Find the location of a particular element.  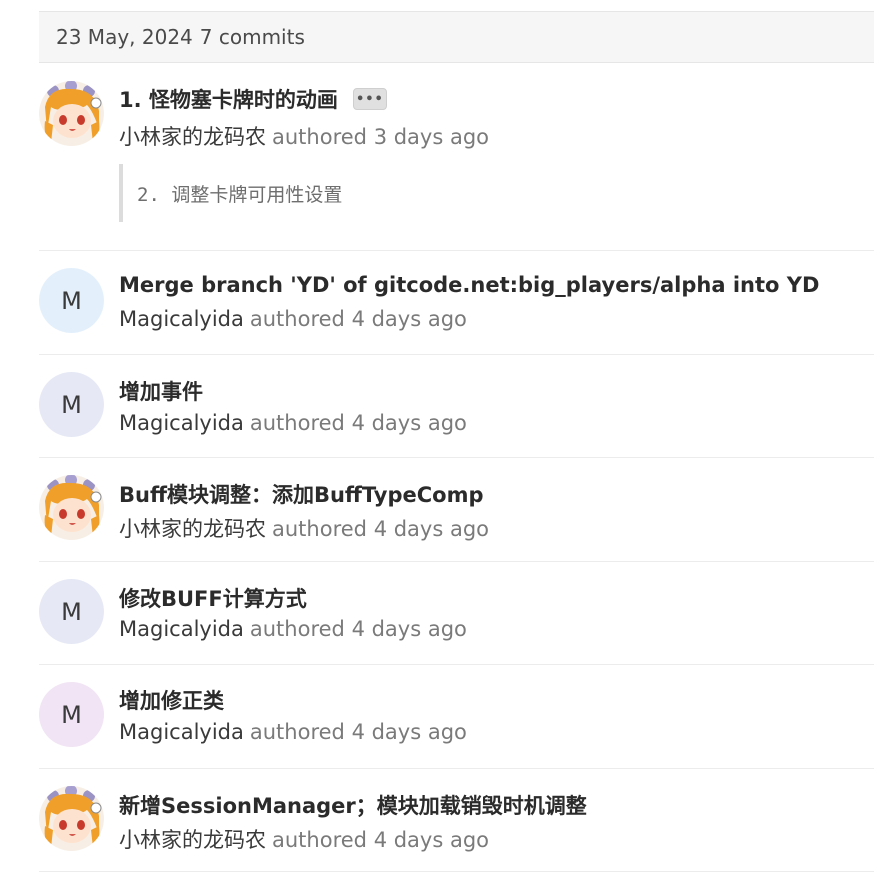

commit-description: 2. 调整卡牌可用性设置 is located at coordinates (230, 193).